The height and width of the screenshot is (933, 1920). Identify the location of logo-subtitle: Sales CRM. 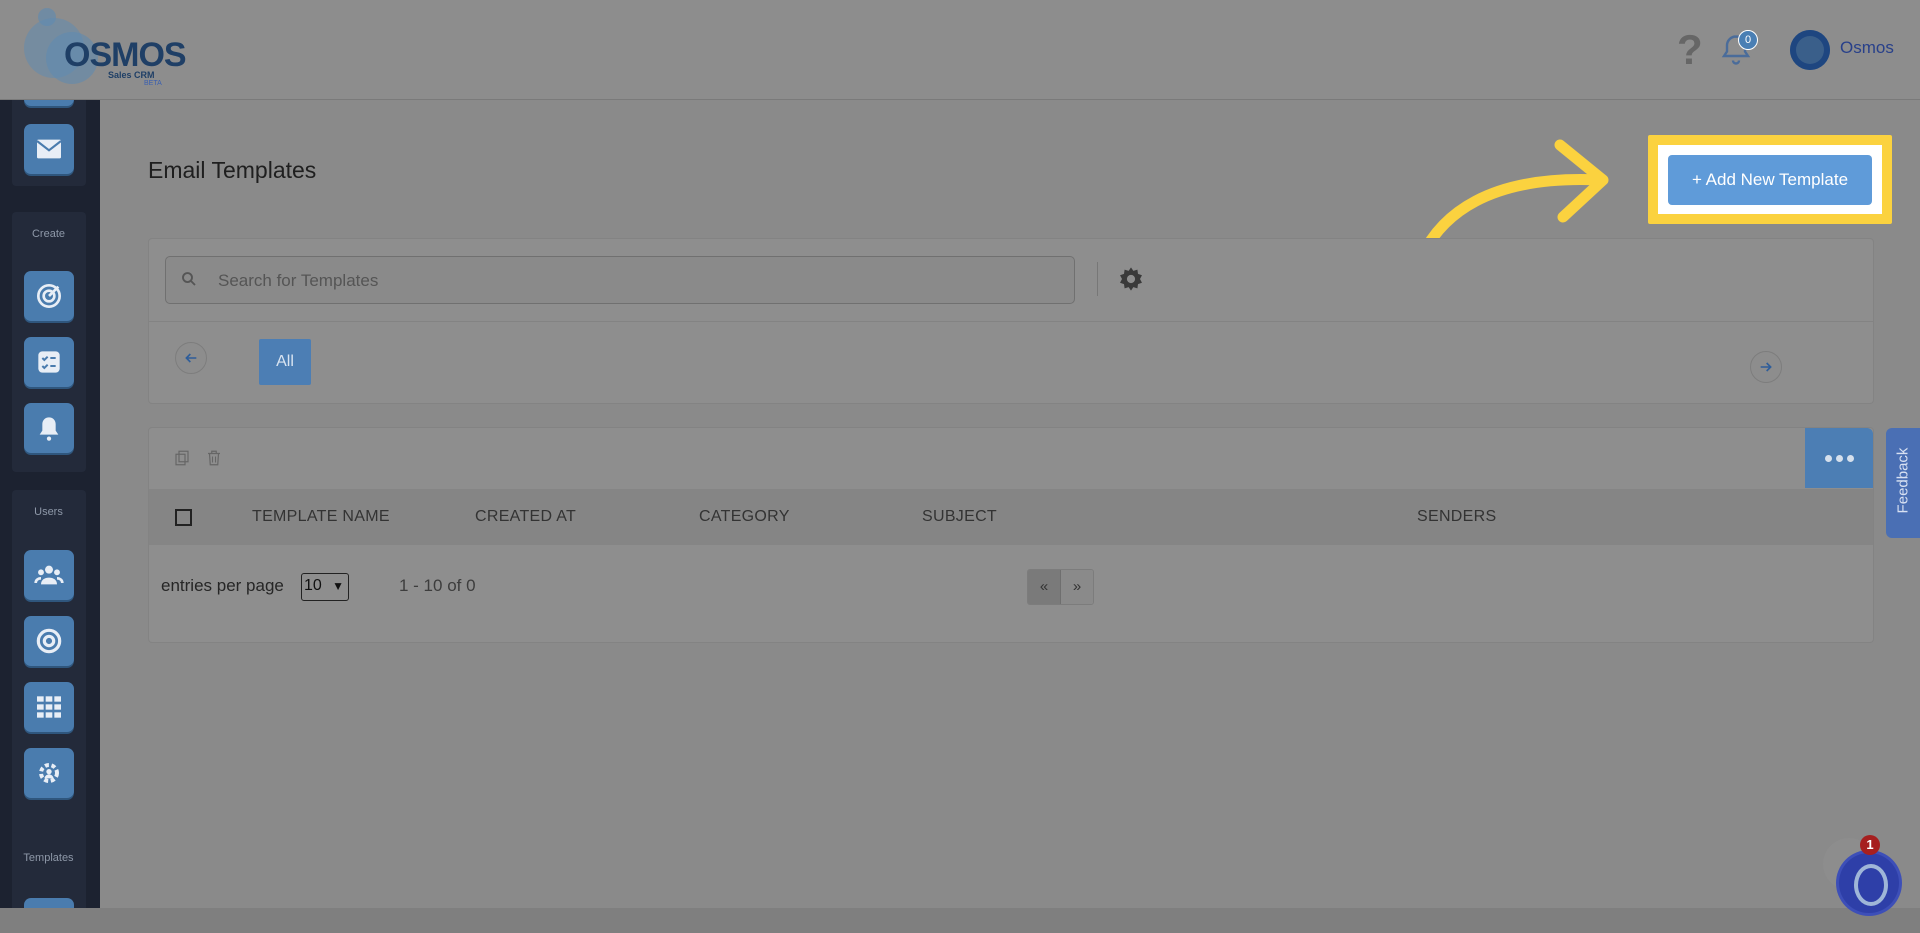
(131, 75).